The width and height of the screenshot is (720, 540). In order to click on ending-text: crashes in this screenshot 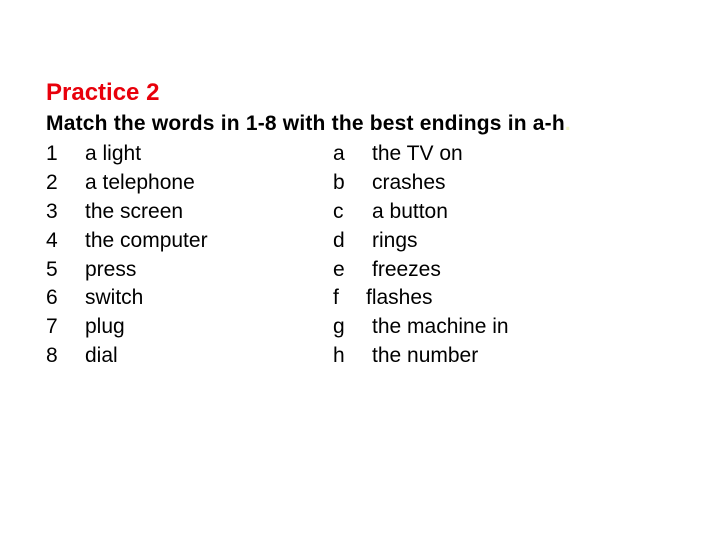, I will do `click(409, 182)`.